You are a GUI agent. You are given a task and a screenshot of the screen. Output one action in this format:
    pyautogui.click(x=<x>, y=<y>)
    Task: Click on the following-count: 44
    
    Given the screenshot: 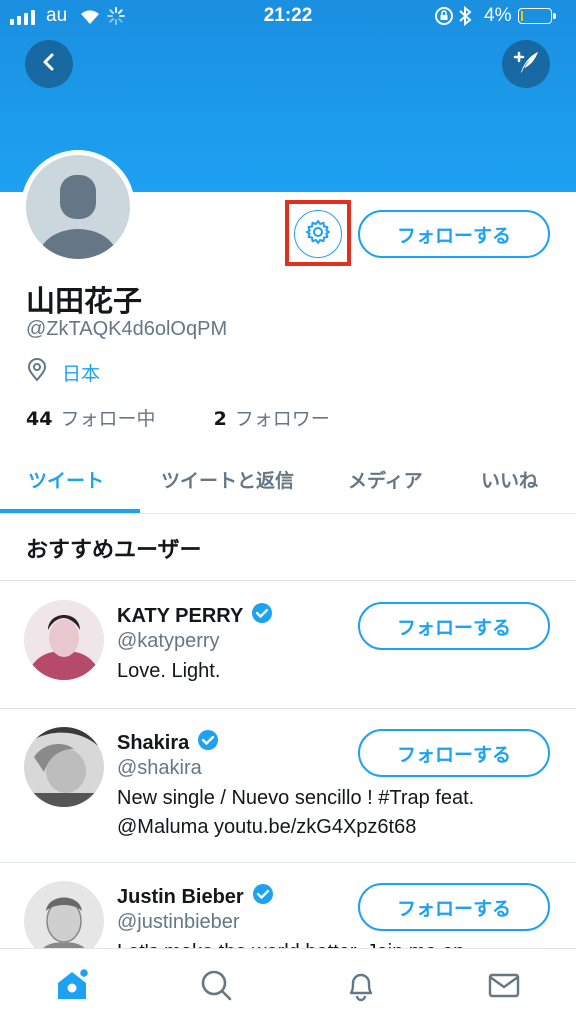 What is the action you would take?
    pyautogui.click(x=39, y=419)
    